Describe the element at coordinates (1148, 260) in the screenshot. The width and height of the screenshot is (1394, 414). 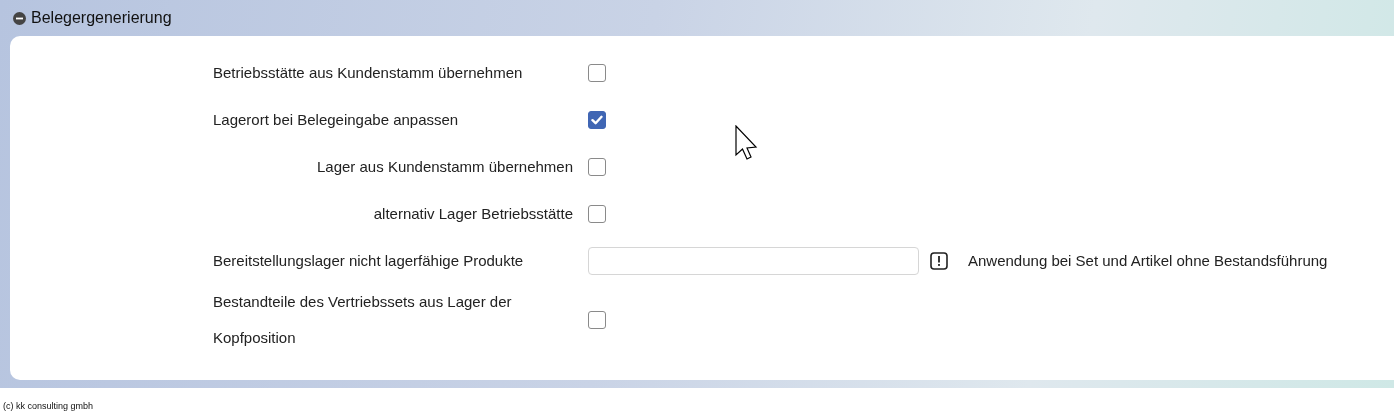
I see `hint-text: Anwendung bei Set und Artikel ohne Bestandsführung` at that location.